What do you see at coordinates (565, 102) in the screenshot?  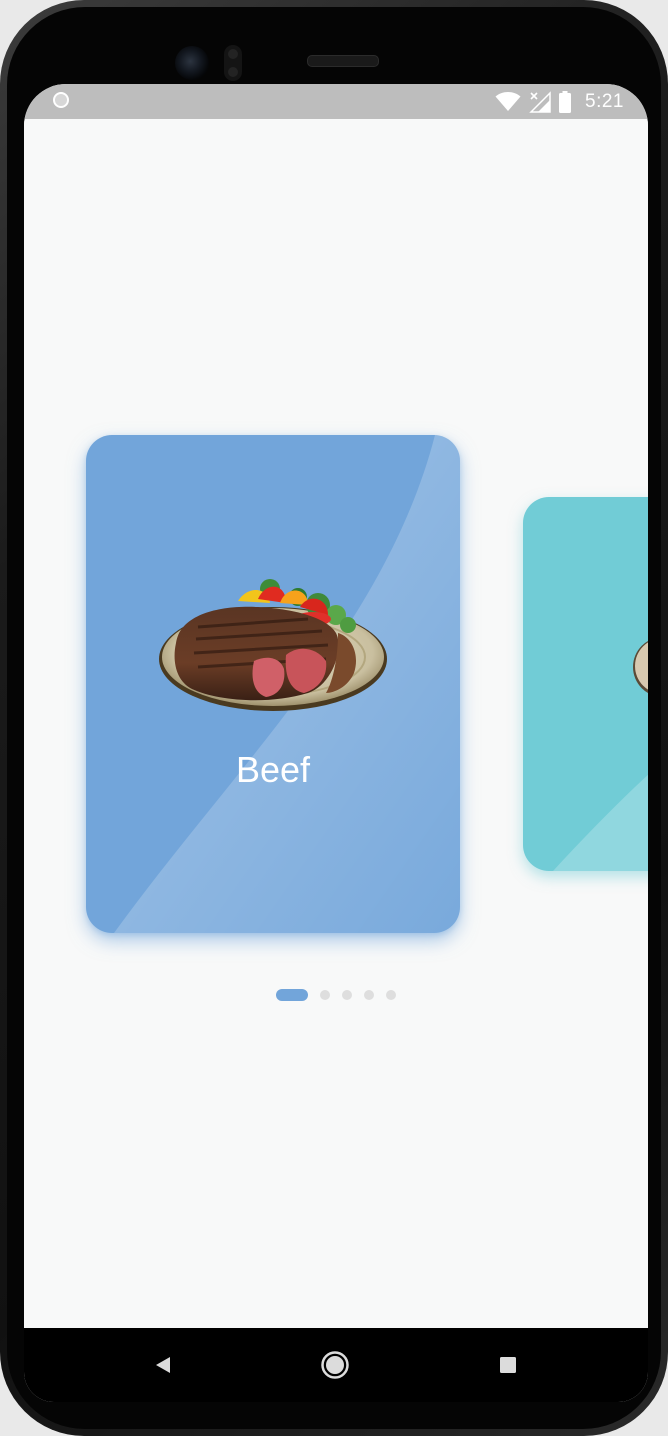 I see `battery-icon` at bounding box center [565, 102].